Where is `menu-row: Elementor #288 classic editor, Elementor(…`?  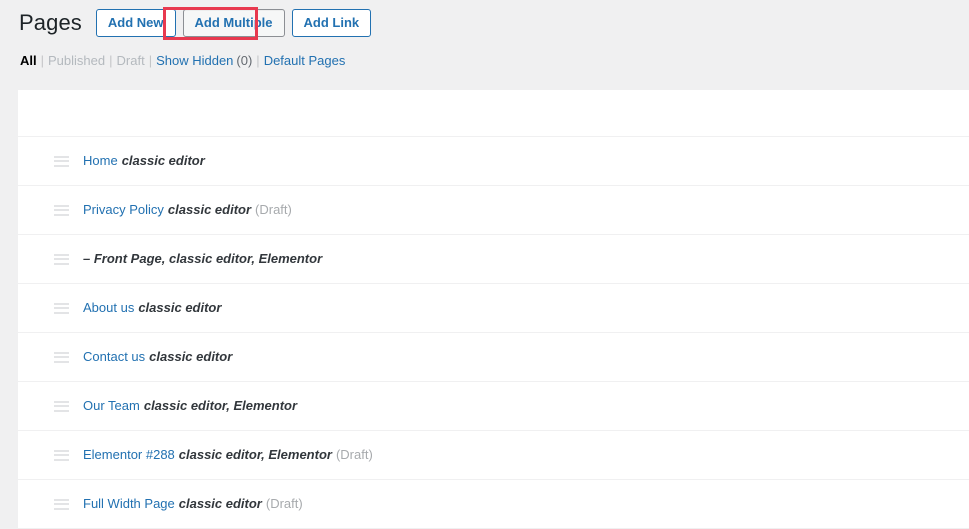 menu-row: Elementor #288 classic editor, Elementor(… is located at coordinates (493, 455).